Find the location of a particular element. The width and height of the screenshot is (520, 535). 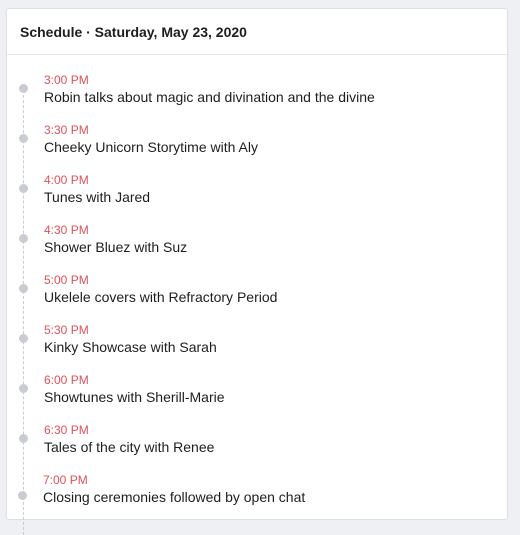

event-time: 3:00 PM is located at coordinates (66, 80).